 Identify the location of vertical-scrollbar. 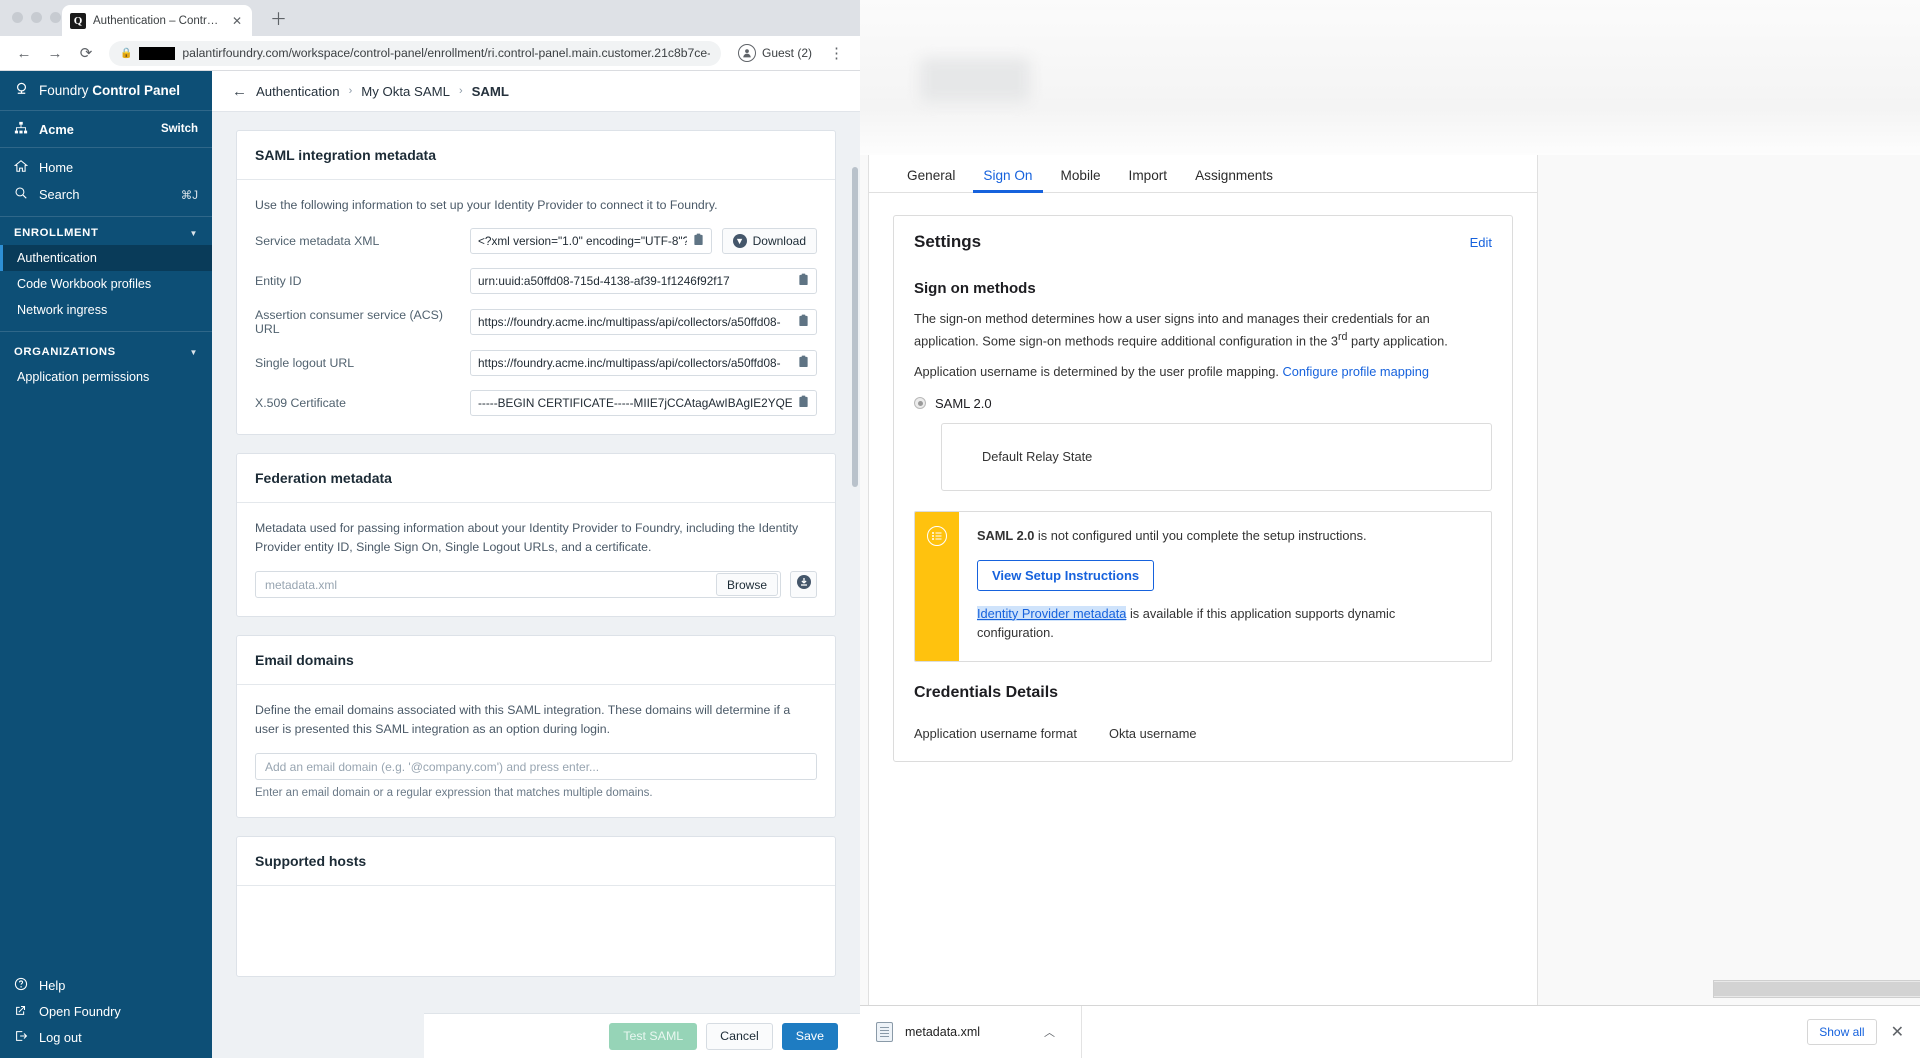
(855, 327).